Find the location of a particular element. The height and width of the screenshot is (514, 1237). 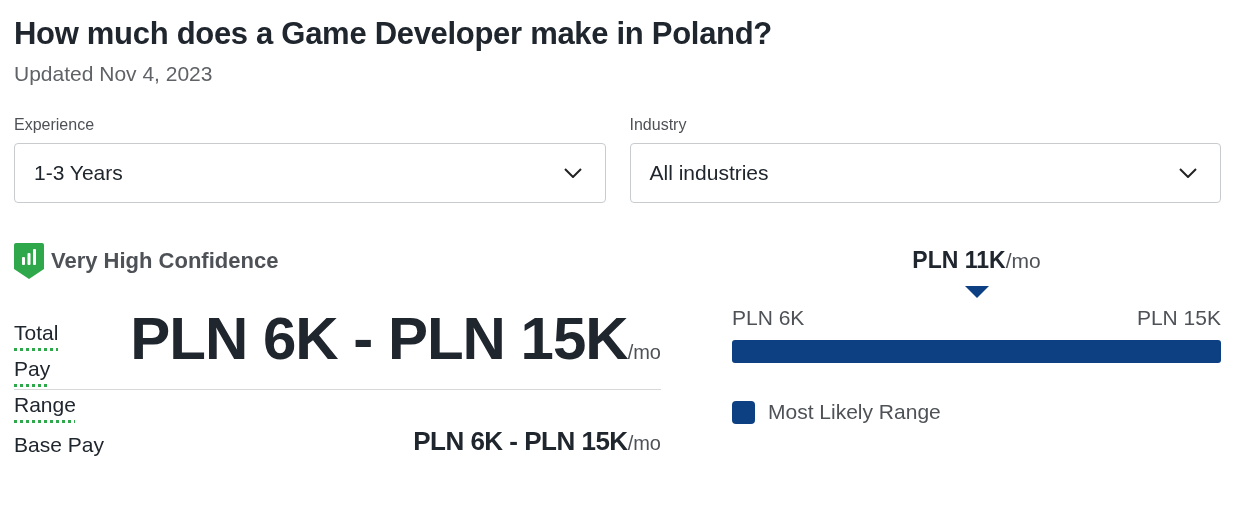

dropdown: 1-3 Years is located at coordinates (310, 173).